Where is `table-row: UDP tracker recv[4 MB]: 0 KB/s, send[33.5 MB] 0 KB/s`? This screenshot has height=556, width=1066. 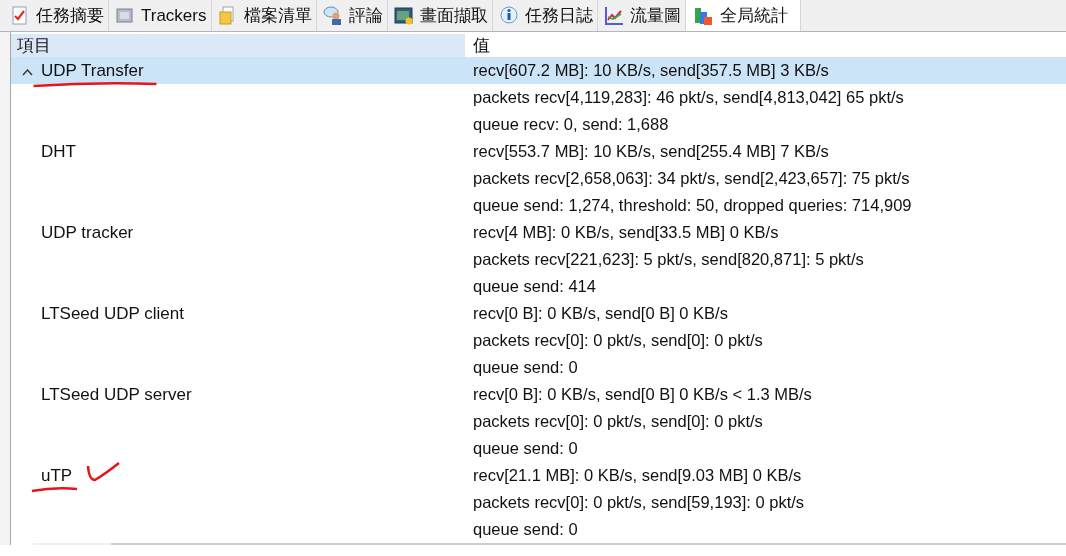
table-row: UDP tracker recv[4 MB]: 0 KB/s, send[33.5 MB] 0 KB/s is located at coordinates (538, 232).